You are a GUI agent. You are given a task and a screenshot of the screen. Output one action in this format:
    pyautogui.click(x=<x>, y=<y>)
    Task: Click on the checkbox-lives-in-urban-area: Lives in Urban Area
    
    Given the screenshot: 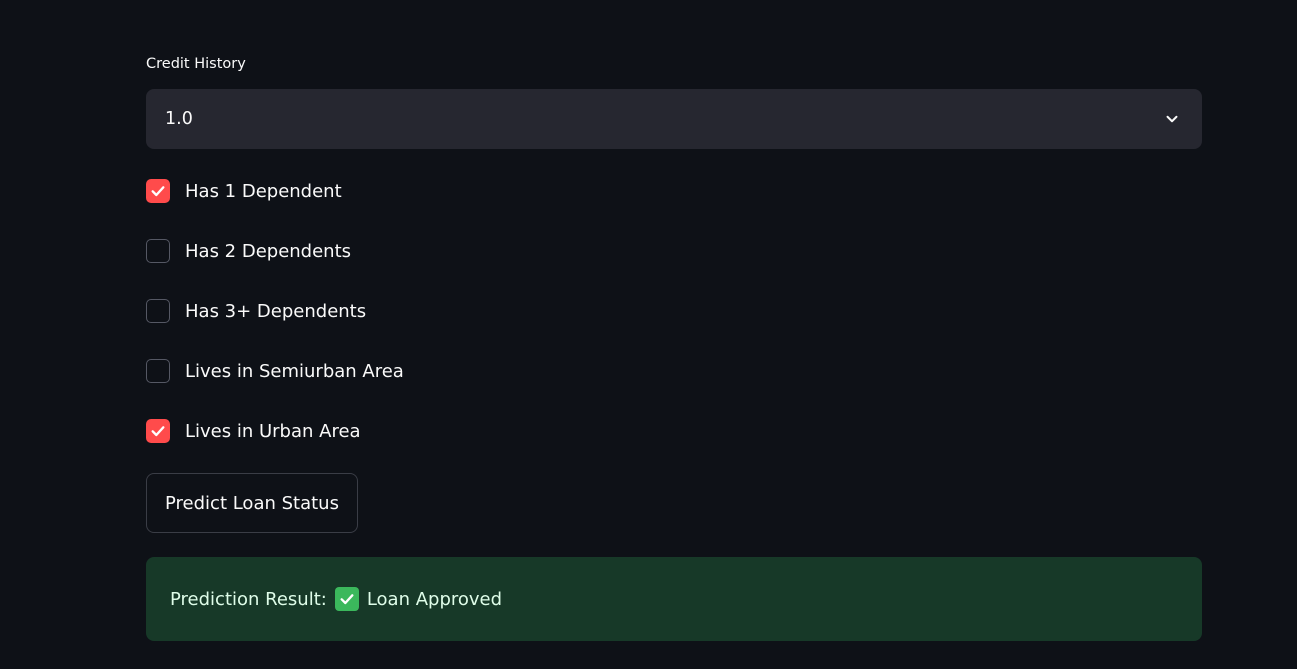 What is the action you would take?
    pyautogui.click(x=253, y=431)
    